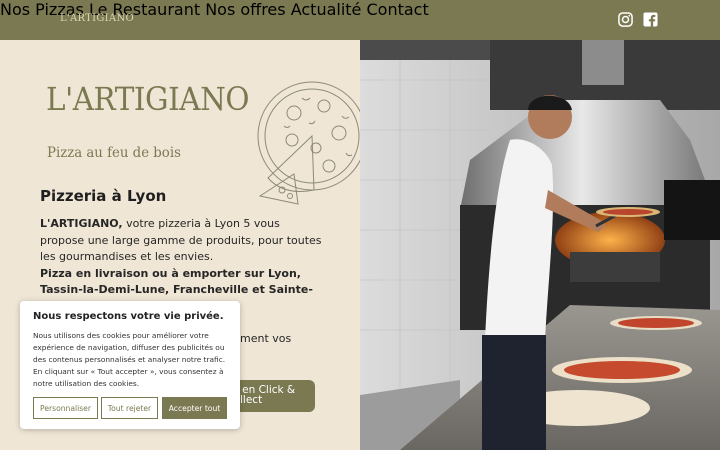 Image resolution: width=720 pixels, height=450 pixels. Describe the element at coordinates (97, 18) in the screenshot. I see `header-logo: L'ARTIGIANO` at that location.